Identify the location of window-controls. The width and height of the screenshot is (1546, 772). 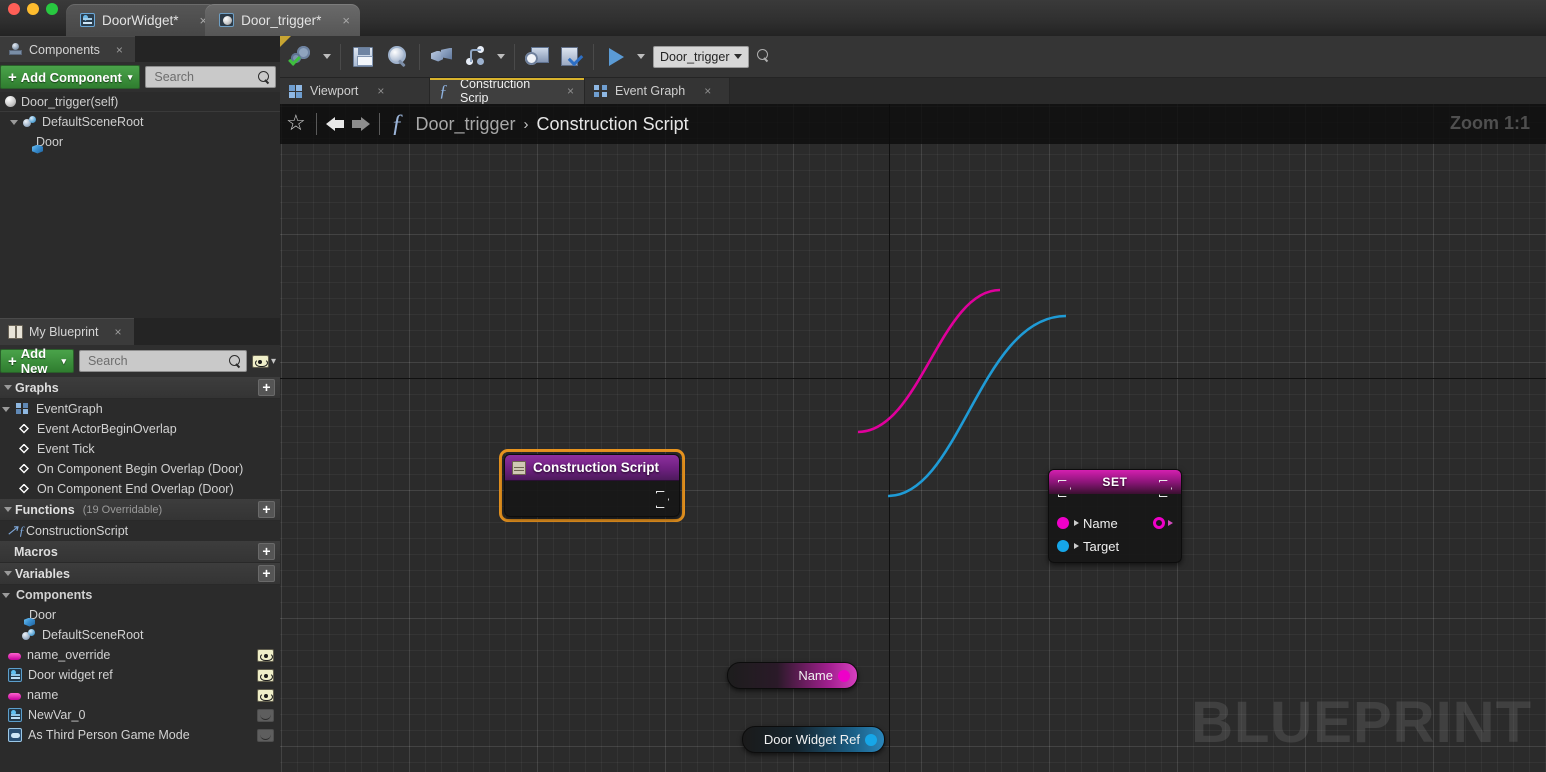
(33, 9).